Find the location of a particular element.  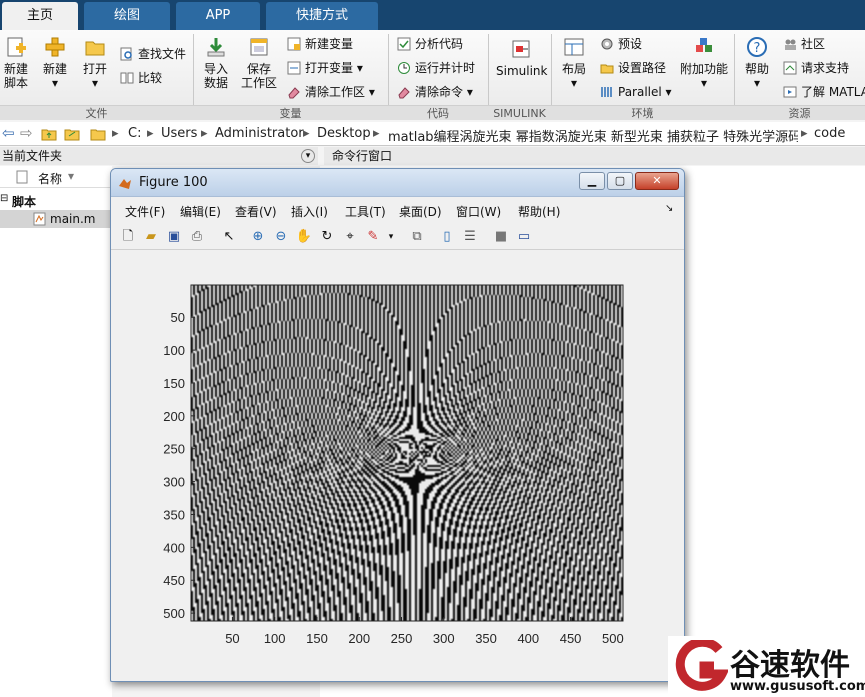

tab-apps: APP is located at coordinates (218, 16).